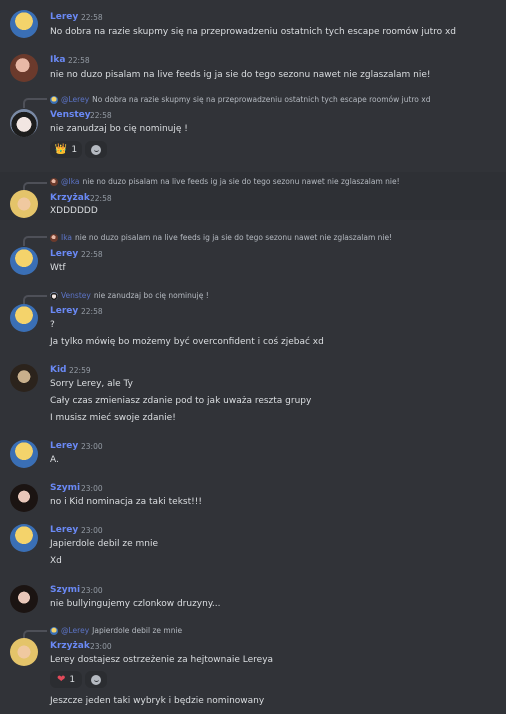 The image size is (506, 714). Describe the element at coordinates (52, 325) in the screenshot. I see `message-text: ?` at that location.